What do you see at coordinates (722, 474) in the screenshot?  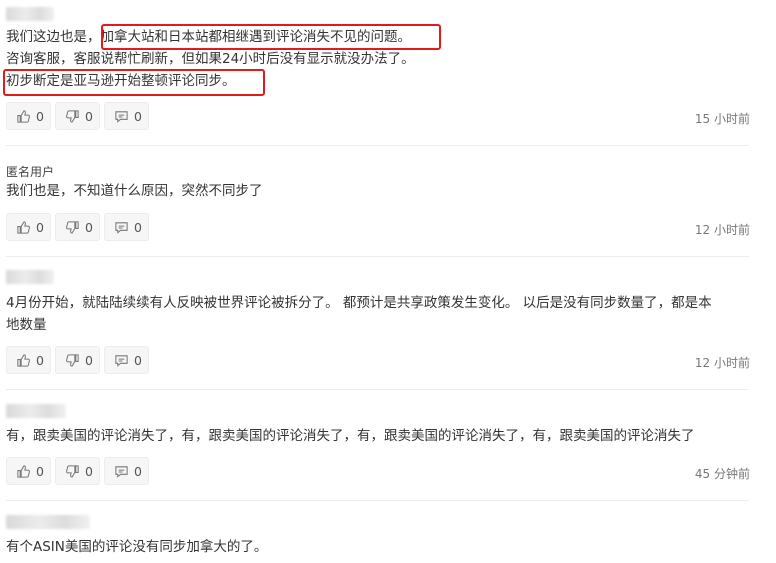 I see `comment-time: 45 分钟前` at bounding box center [722, 474].